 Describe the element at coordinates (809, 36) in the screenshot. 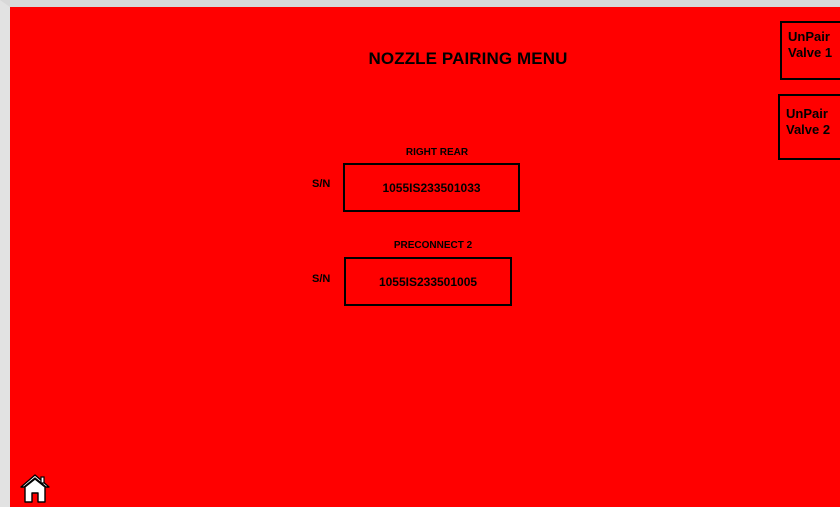

I see `unpair-valve-1-line1: UnPair` at that location.